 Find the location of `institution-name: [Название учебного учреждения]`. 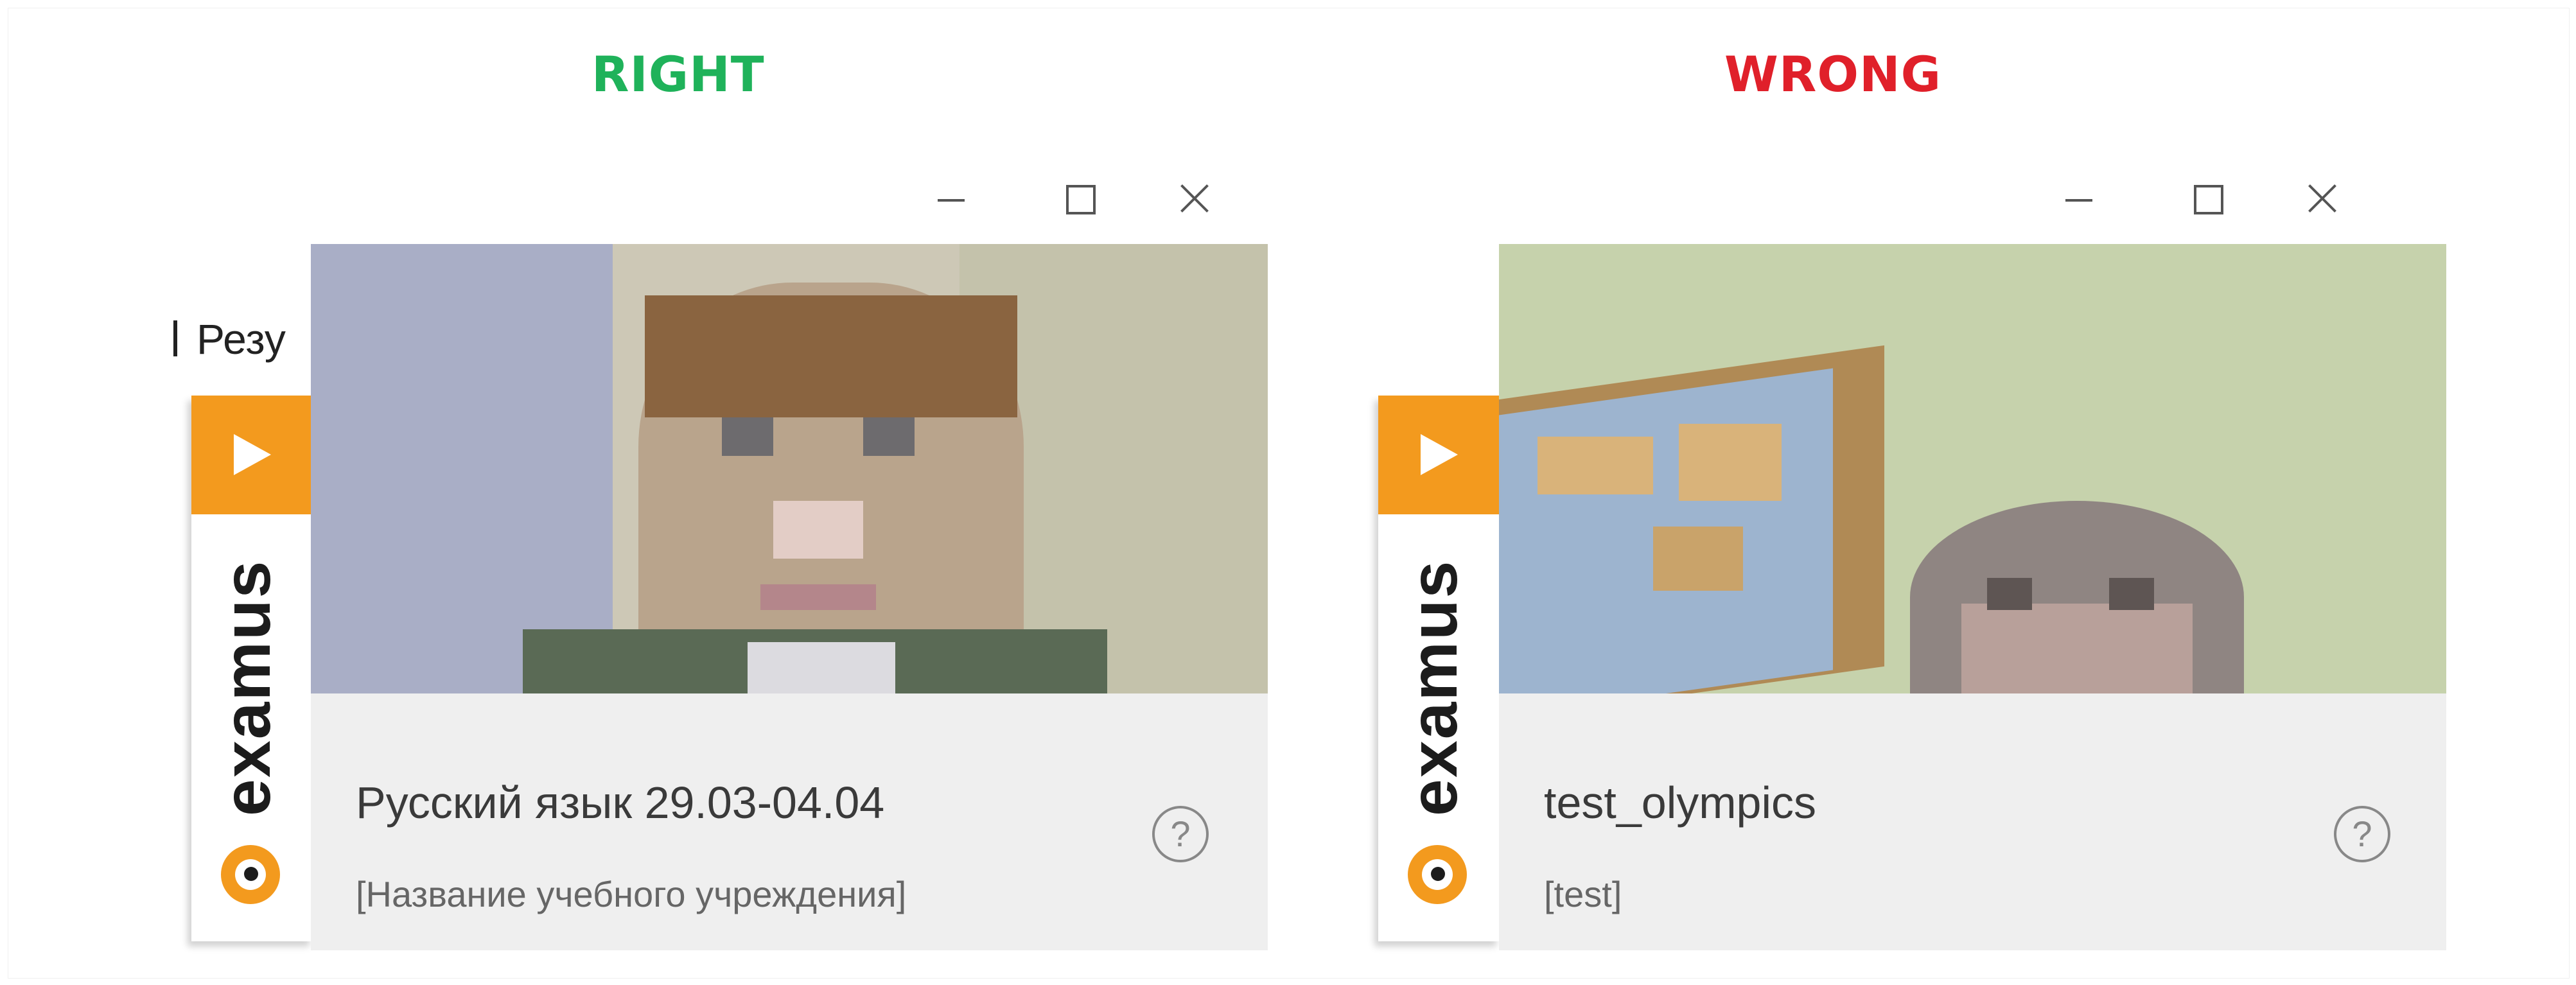

institution-name: [Название учебного учреждения] is located at coordinates (631, 894).